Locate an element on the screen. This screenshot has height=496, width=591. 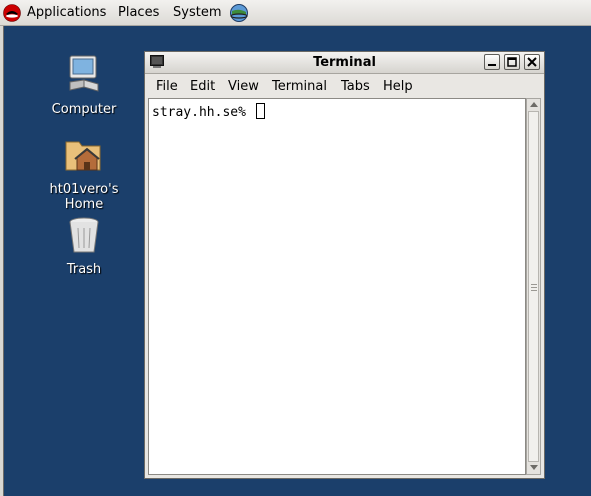
scroll-up-arrow-icon is located at coordinates (534, 104).